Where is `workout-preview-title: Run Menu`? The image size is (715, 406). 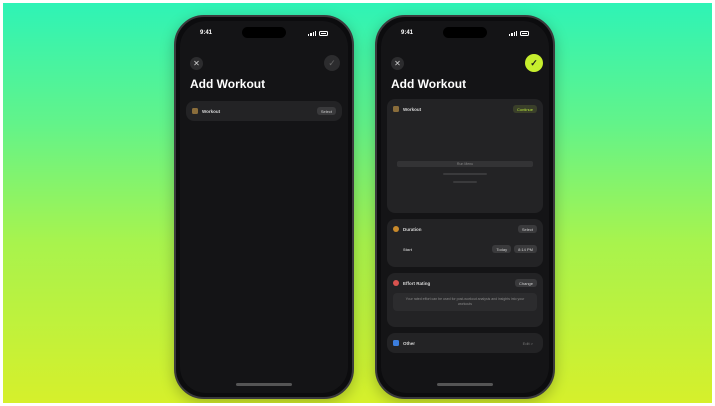
workout-preview-title: Run Menu is located at coordinates (465, 164).